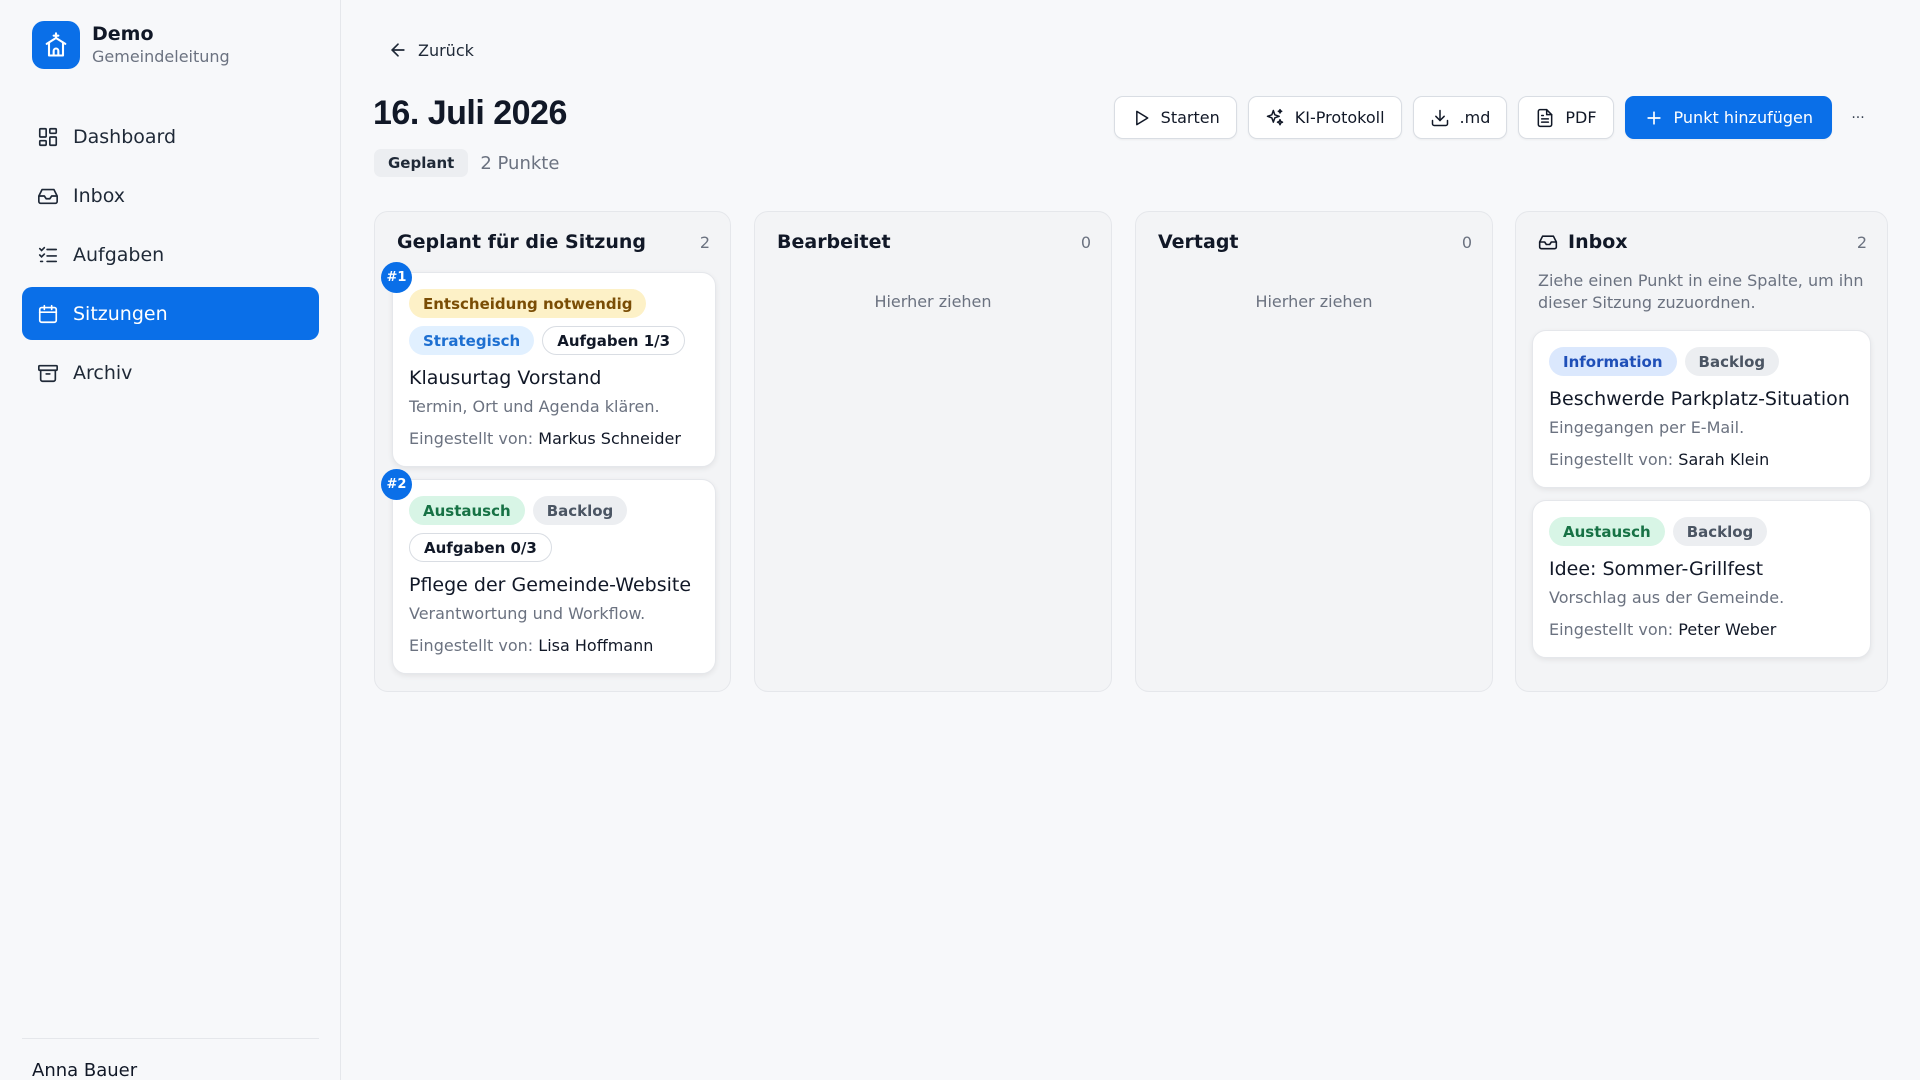 This screenshot has height=1080, width=1920. Describe the element at coordinates (161, 56) in the screenshot. I see `brand-subtitle: Gemeindeleitung` at that location.